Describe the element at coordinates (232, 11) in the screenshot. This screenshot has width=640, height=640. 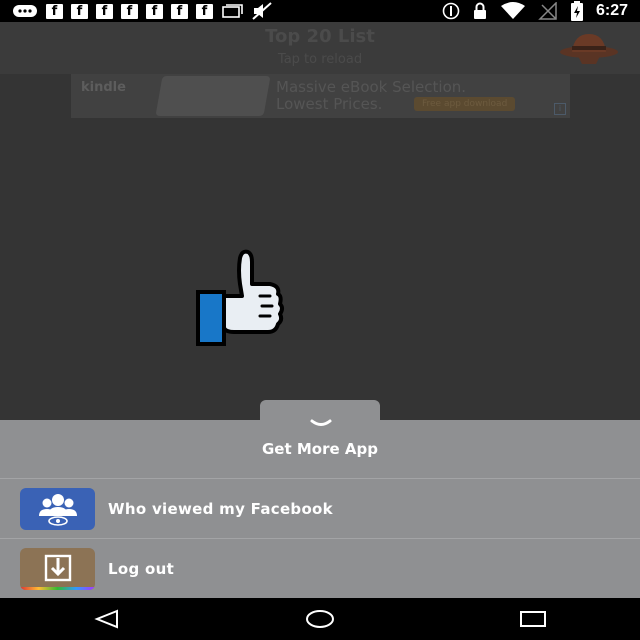
I see `gallery-icon` at that location.